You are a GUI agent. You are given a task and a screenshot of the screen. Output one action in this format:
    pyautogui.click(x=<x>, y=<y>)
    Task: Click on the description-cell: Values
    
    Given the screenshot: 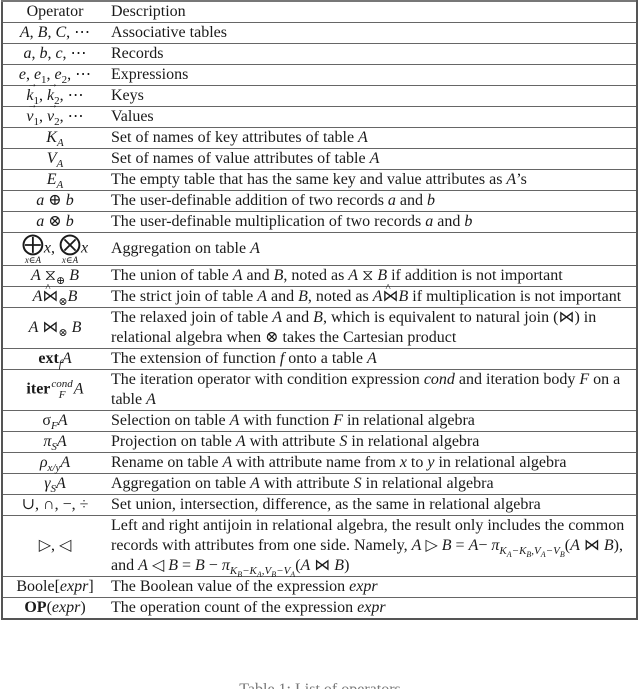 What is the action you would take?
    pyautogui.click(x=132, y=116)
    